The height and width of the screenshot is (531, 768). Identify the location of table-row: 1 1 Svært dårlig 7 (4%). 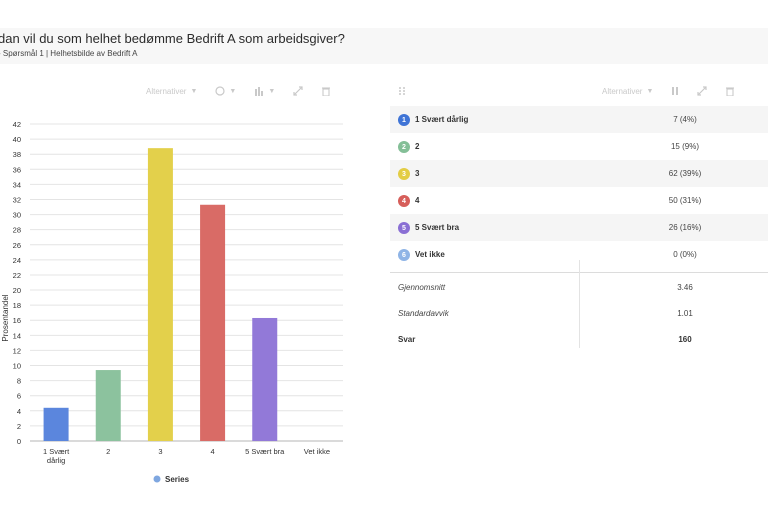
(579, 119).